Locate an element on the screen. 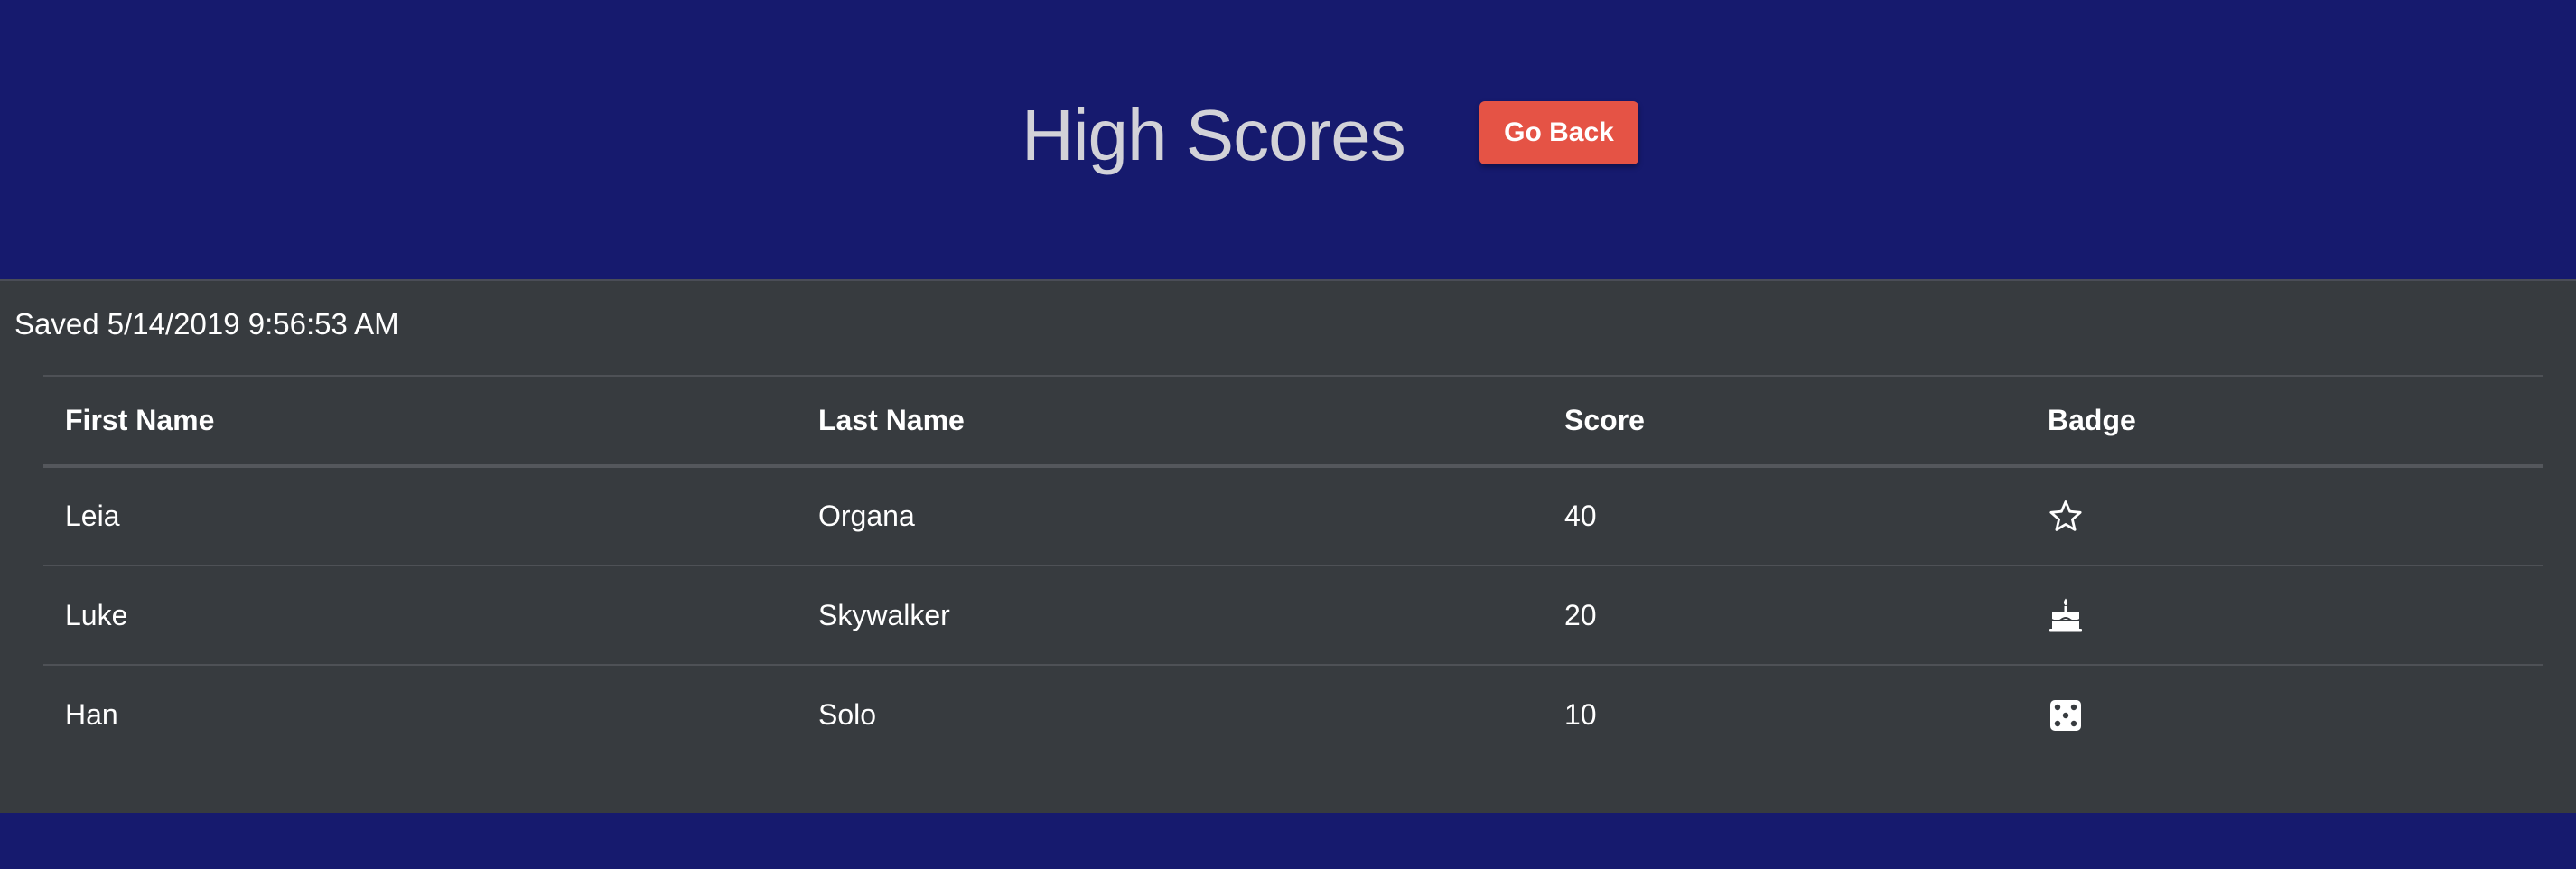  page-title: High Scores is located at coordinates (1214, 135).